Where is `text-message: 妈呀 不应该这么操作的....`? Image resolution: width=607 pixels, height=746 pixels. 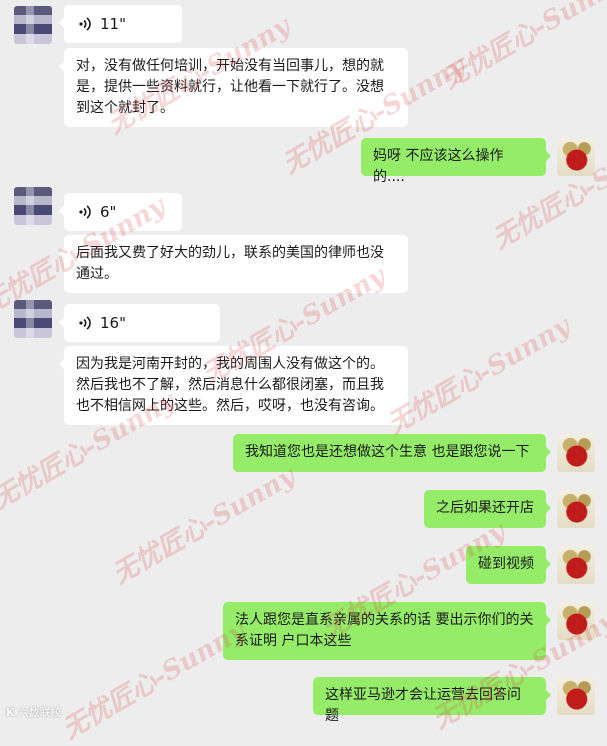
text-message: 妈呀 不应该这么操作的.... is located at coordinates (456, 161).